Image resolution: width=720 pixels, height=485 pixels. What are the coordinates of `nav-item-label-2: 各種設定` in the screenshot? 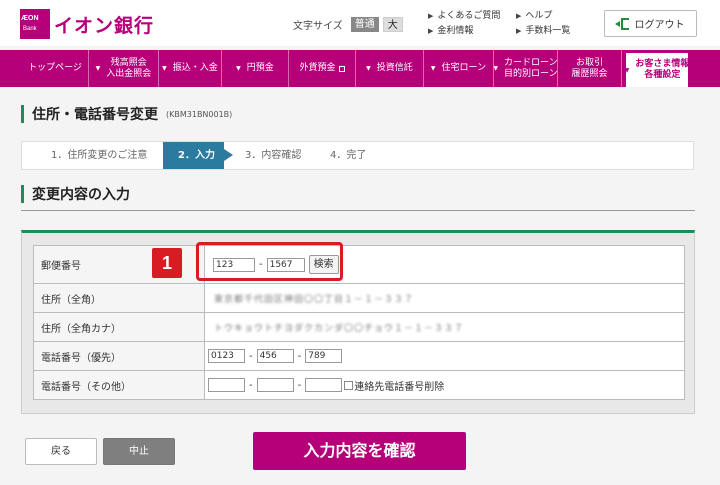 It's located at (662, 75).